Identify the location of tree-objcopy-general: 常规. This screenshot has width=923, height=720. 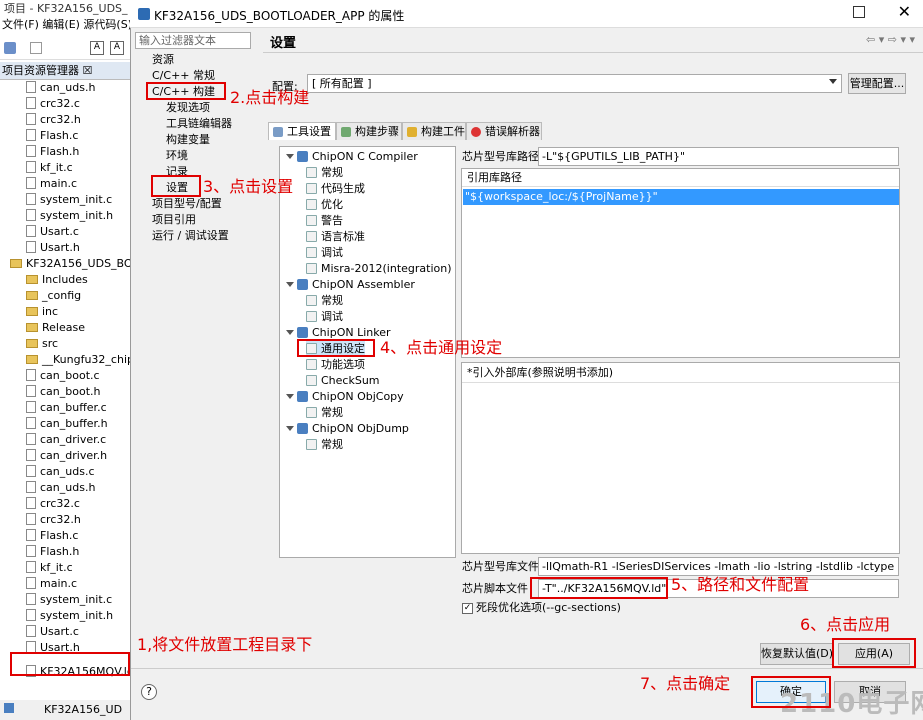
(324, 413).